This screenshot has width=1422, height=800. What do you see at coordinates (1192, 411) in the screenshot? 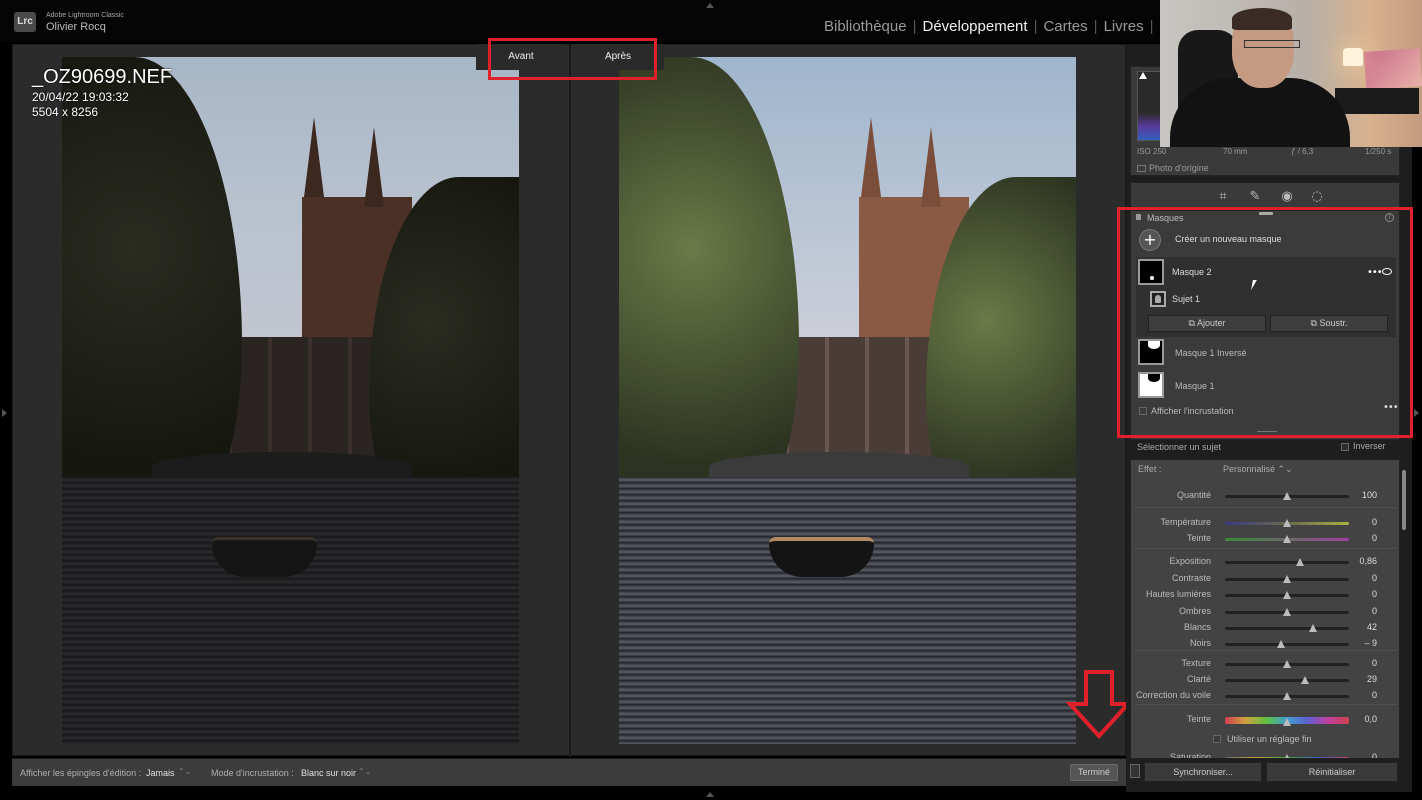
I see `show-overlay-label: Afficher l'incrustation` at bounding box center [1192, 411].